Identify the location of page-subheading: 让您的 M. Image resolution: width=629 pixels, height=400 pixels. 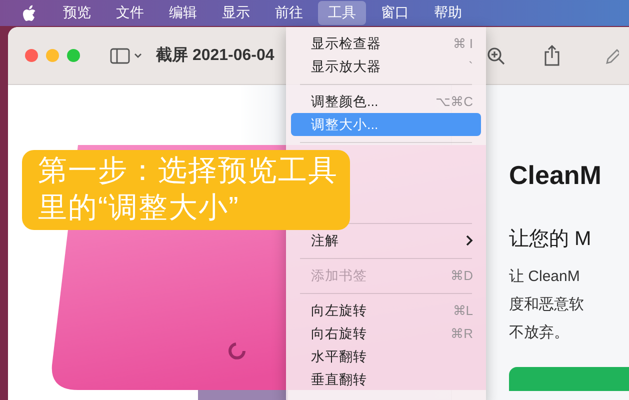
(550, 239).